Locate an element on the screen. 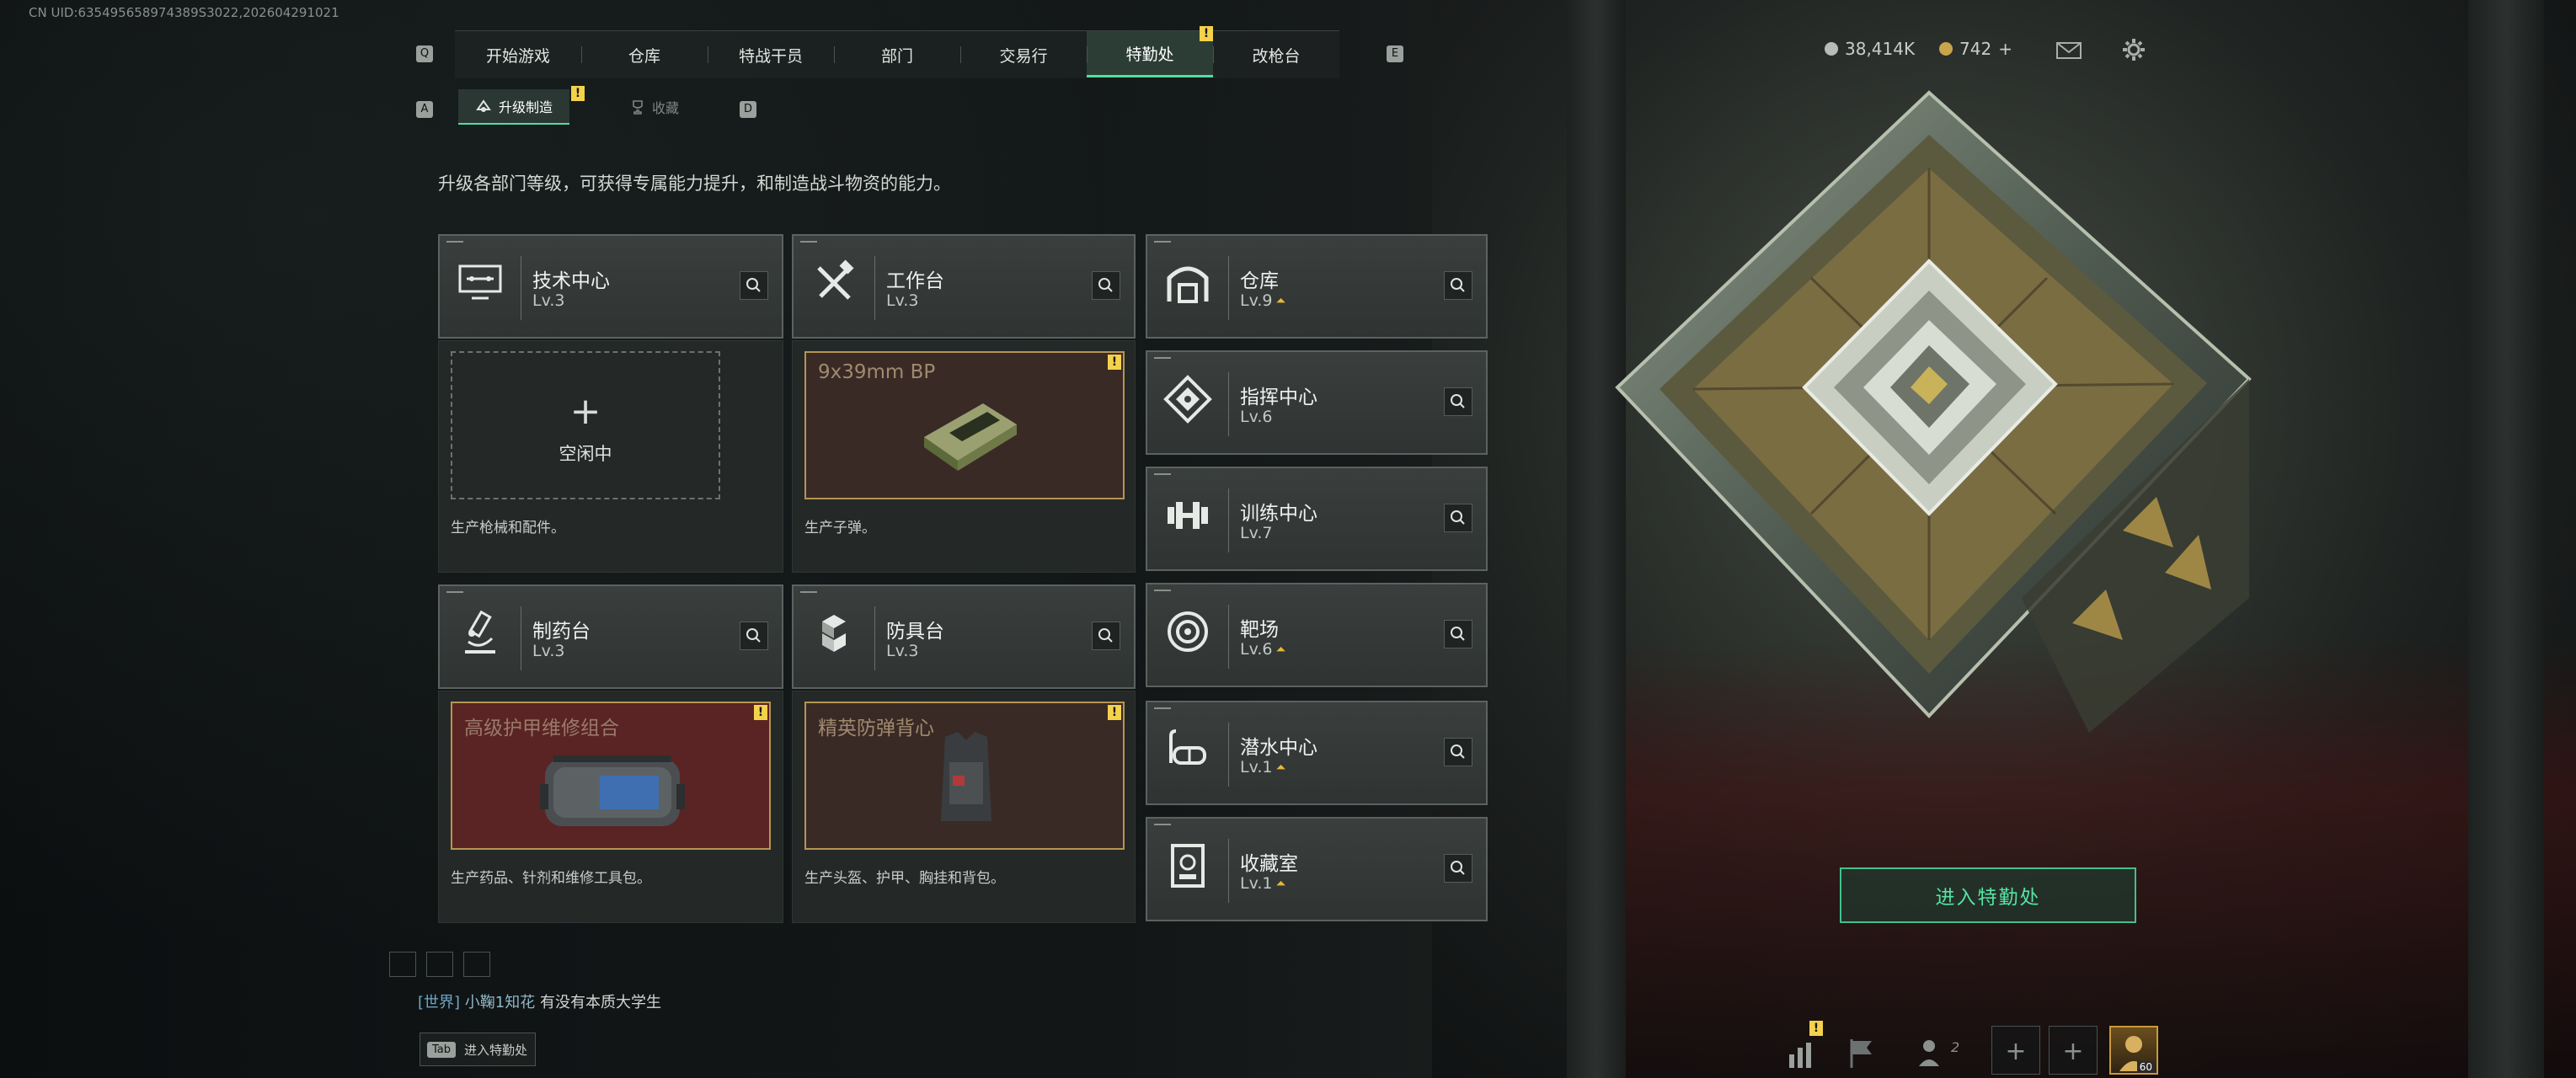 The width and height of the screenshot is (2576, 1078). department-card-training-center: 训练中心 Lv.7 is located at coordinates (1317, 519).